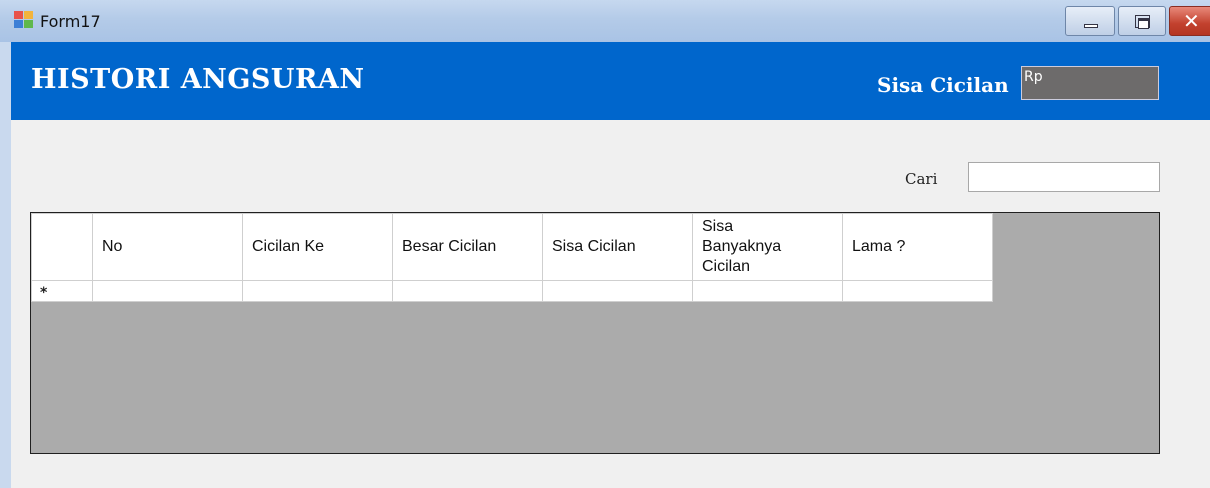 Image resolution: width=1210 pixels, height=488 pixels. I want to click on maximize-icon, so click(1142, 22).